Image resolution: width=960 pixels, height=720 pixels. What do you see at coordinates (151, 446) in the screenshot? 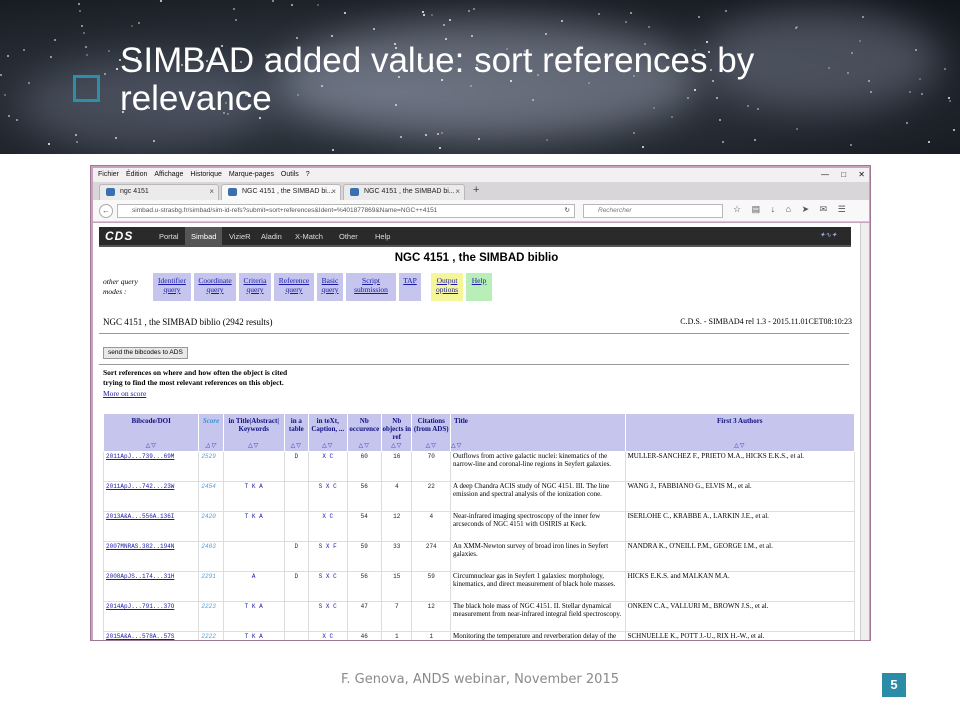
I see `sort-arrows-icon: △▽` at bounding box center [151, 446].